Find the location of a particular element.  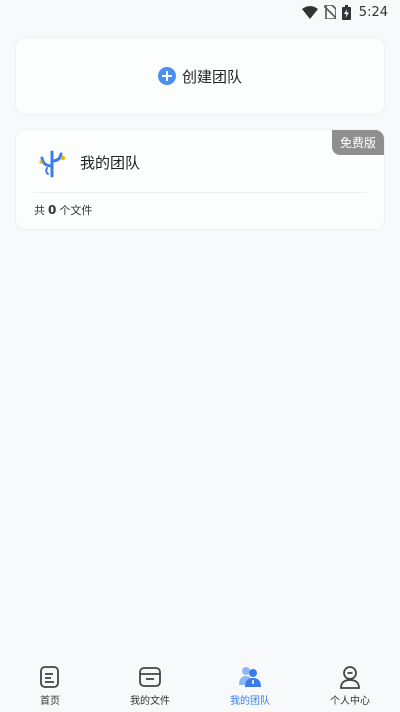

tab-my-files-label: 我的文件 is located at coordinates (150, 701).